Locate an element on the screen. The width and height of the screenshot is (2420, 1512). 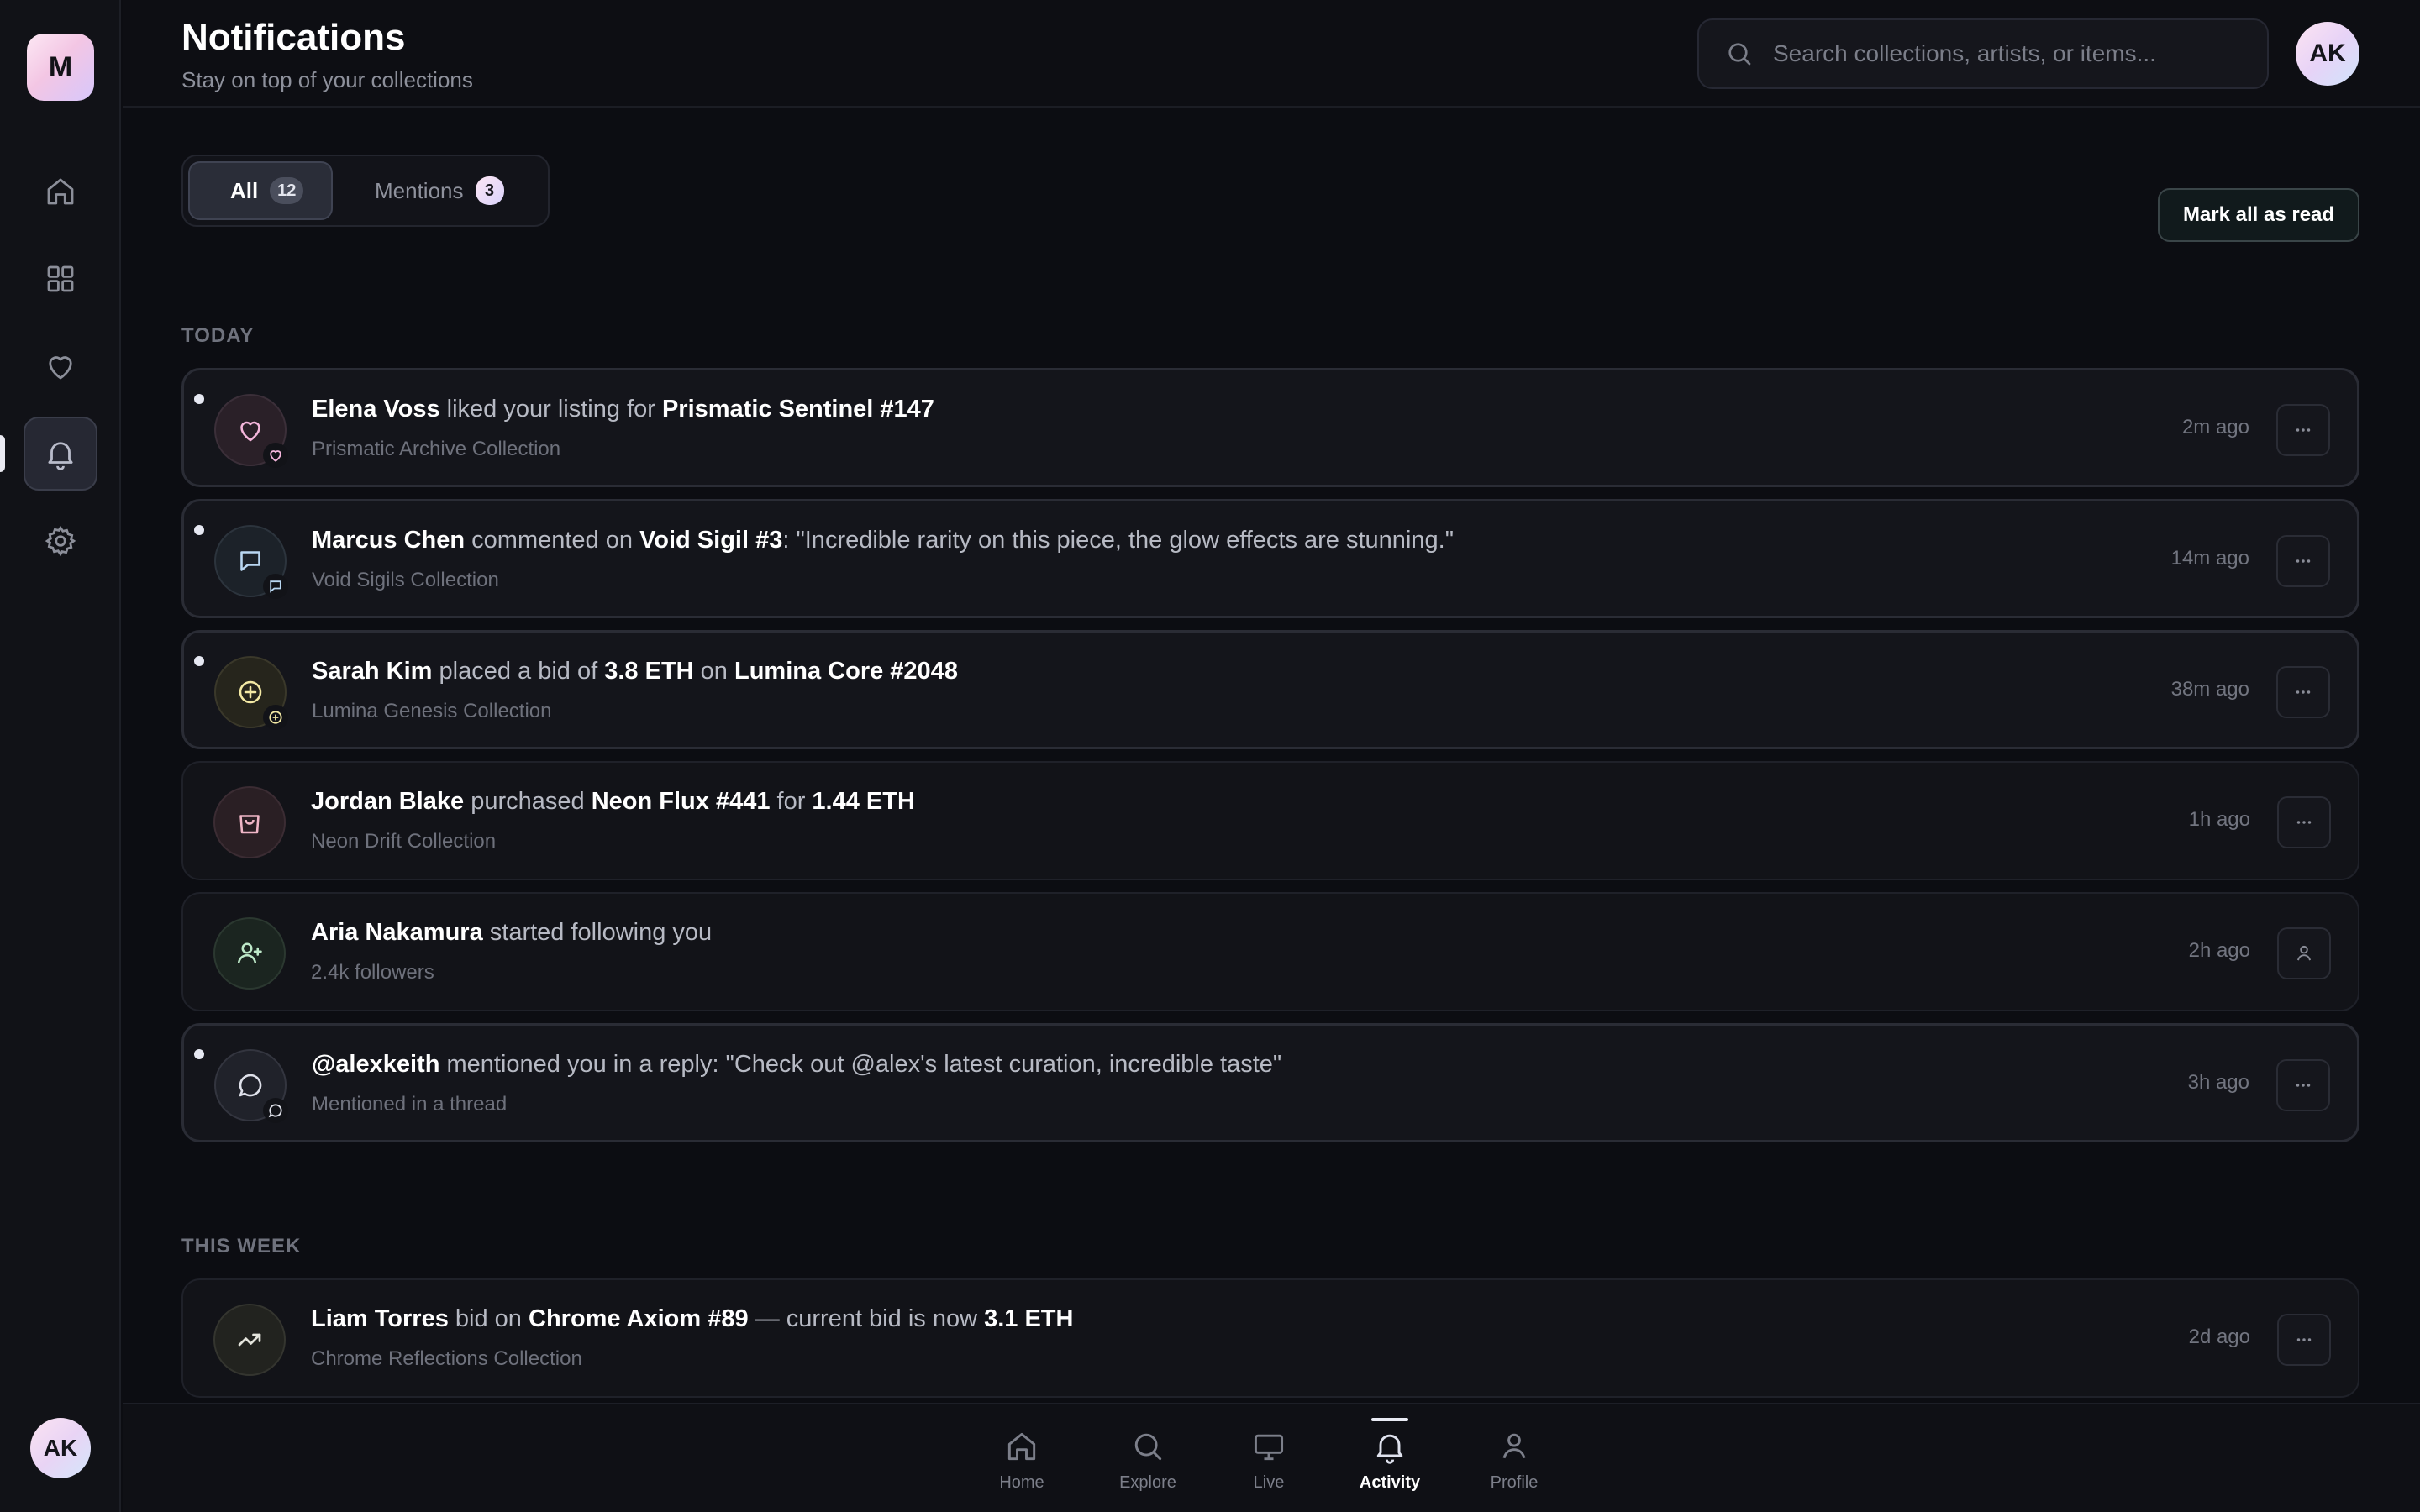
tab-all: All 12 is located at coordinates (261, 190).